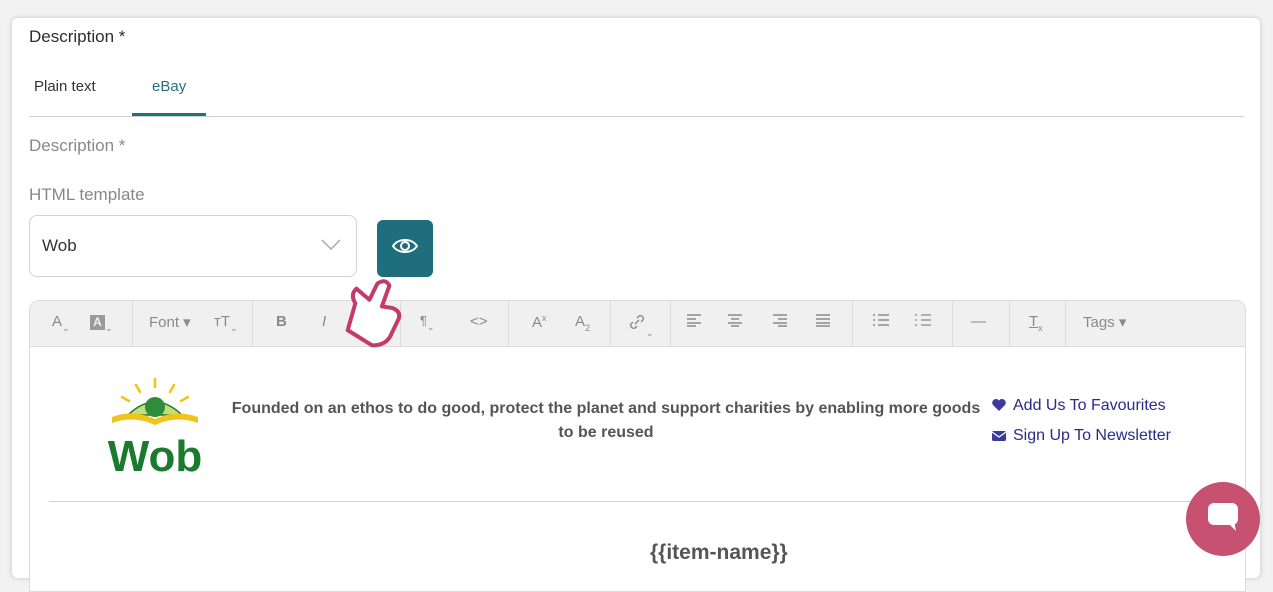 The height and width of the screenshot is (592, 1273). I want to click on underline-icon: U, so click(368, 321).